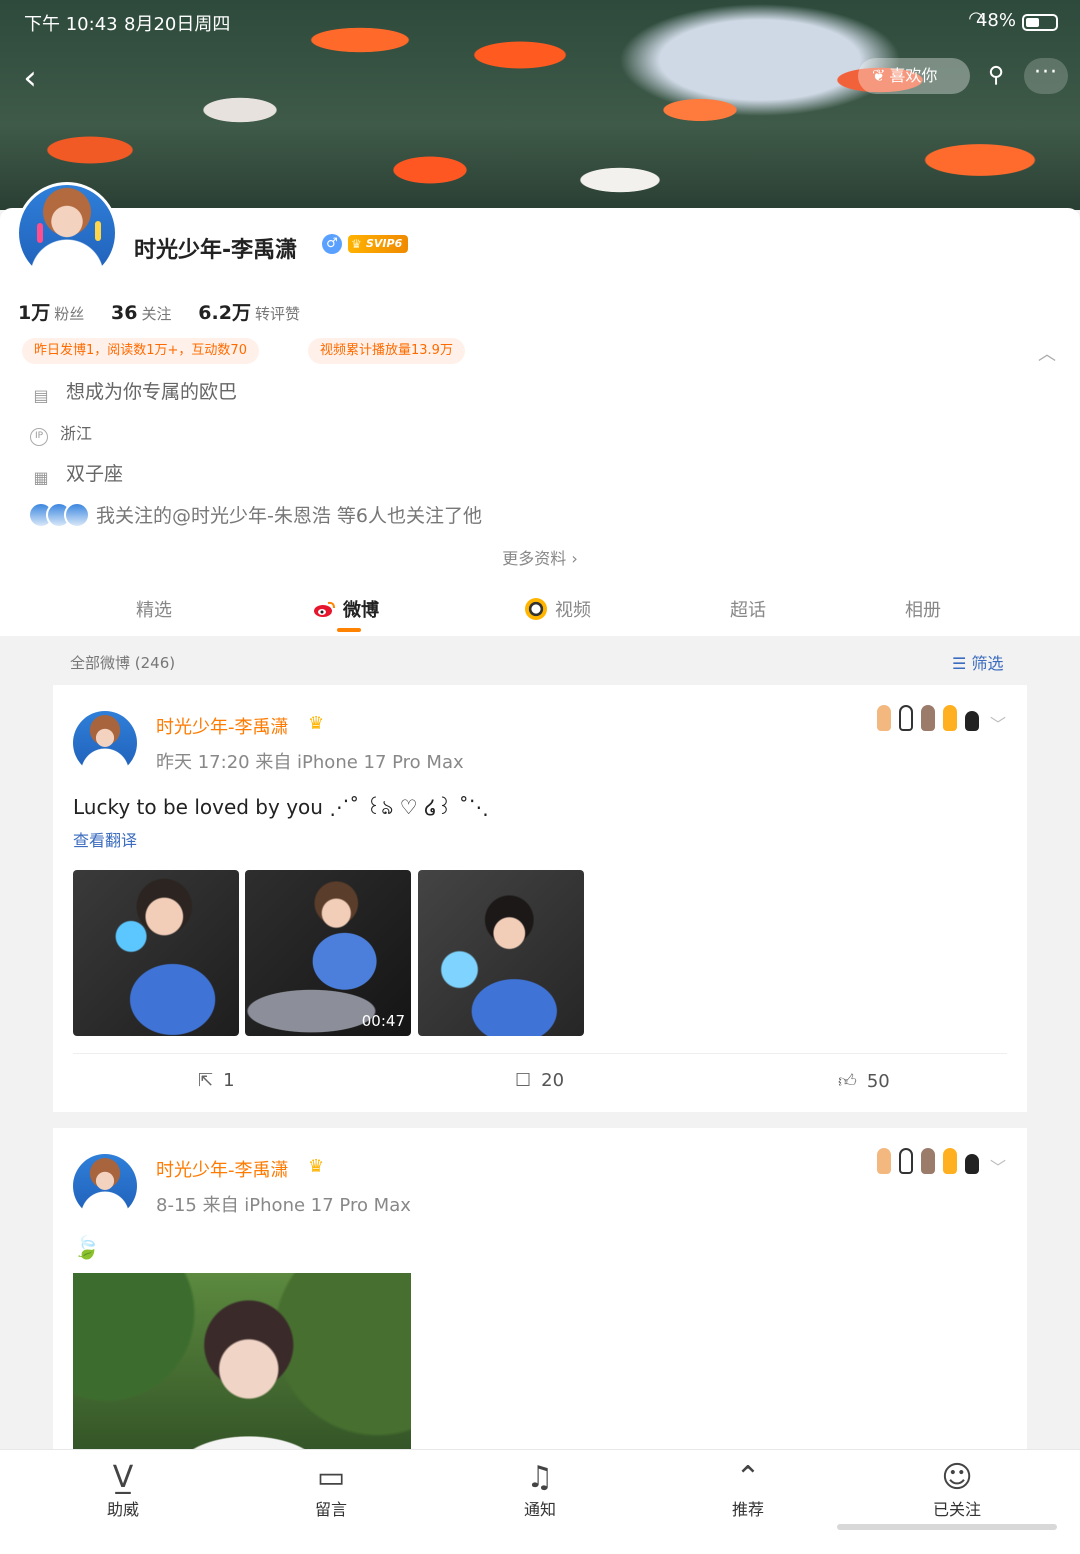 The height and width of the screenshot is (1554, 1080). I want to click on stat-number: 6.2万, so click(224, 313).